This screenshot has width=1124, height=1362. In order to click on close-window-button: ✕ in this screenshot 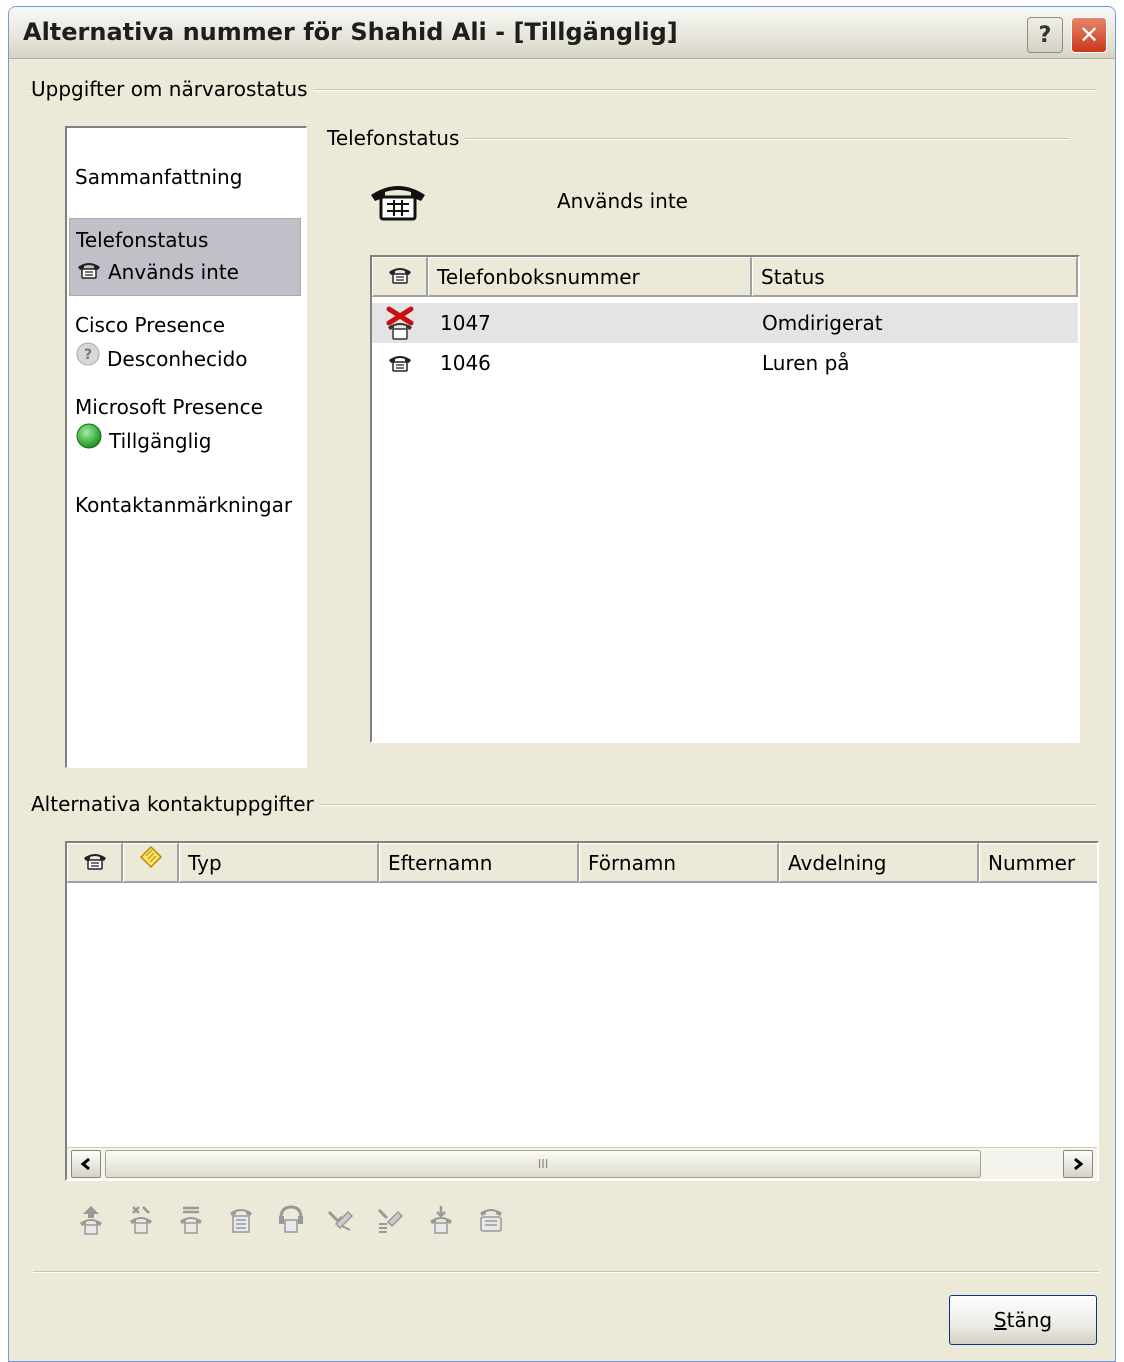, I will do `click(1089, 35)`.